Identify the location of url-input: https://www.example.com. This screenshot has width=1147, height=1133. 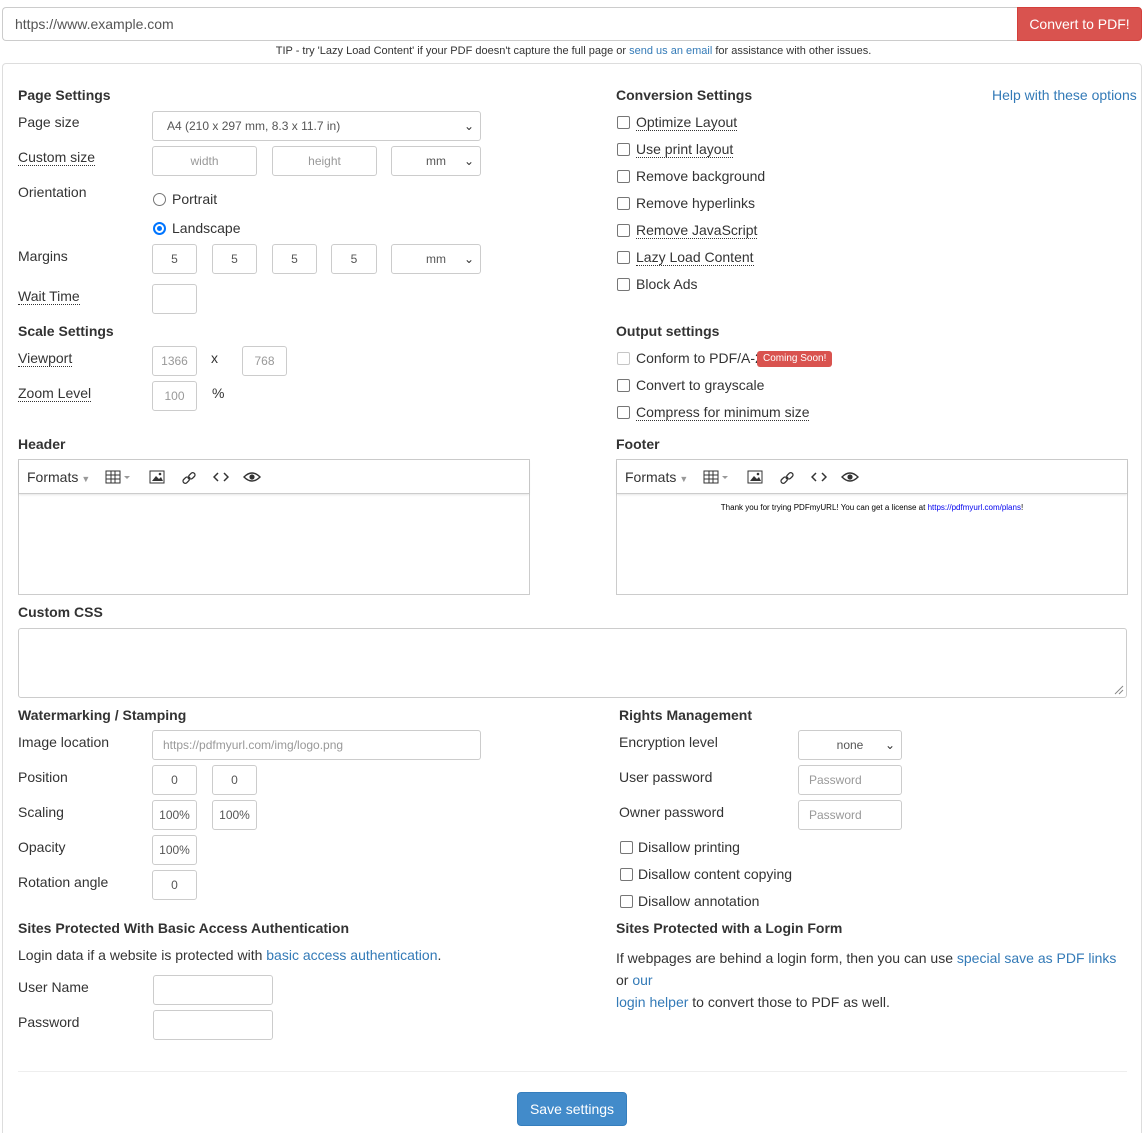
(509, 24).